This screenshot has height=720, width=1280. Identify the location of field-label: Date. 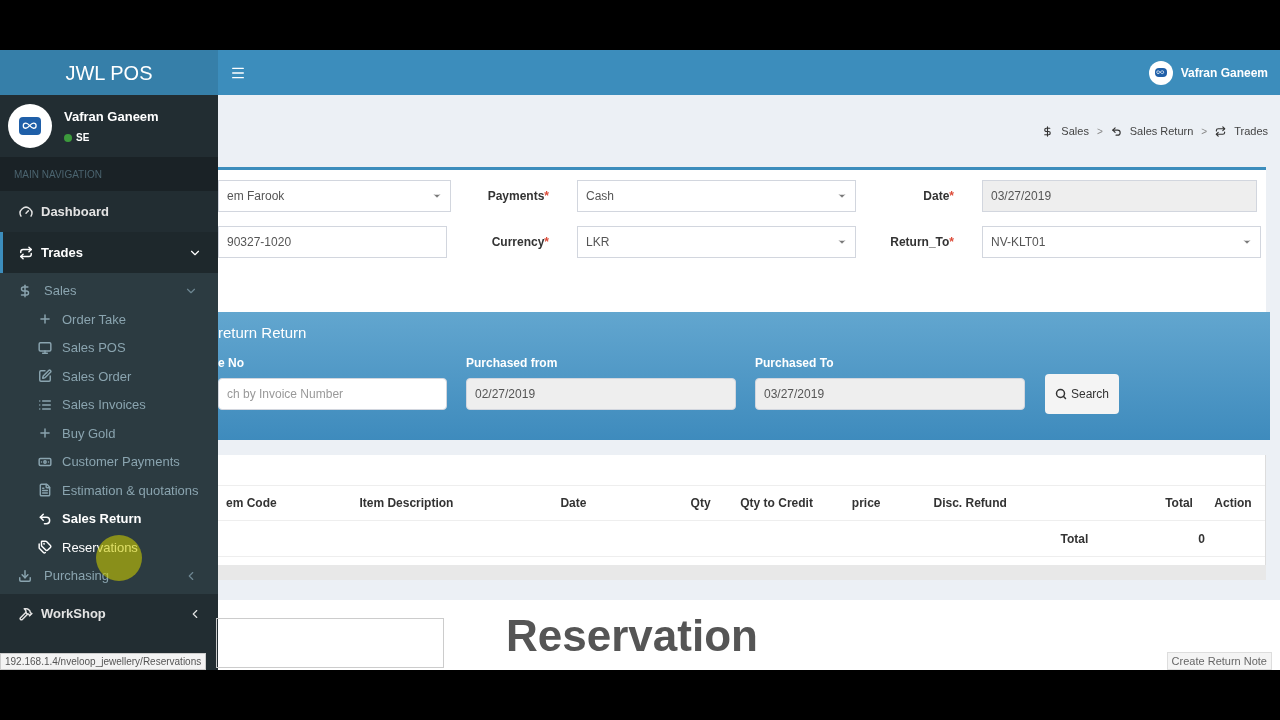
(936, 196).